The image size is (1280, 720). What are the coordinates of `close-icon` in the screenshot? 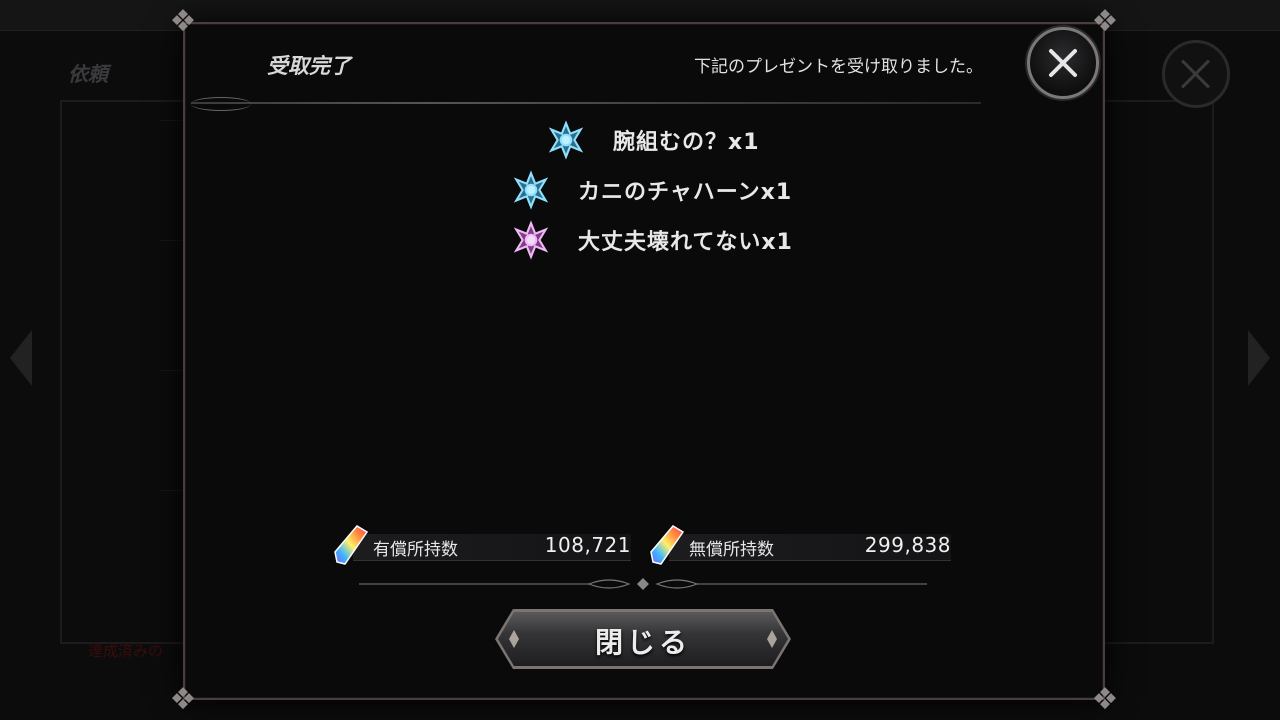 It's located at (1063, 63).